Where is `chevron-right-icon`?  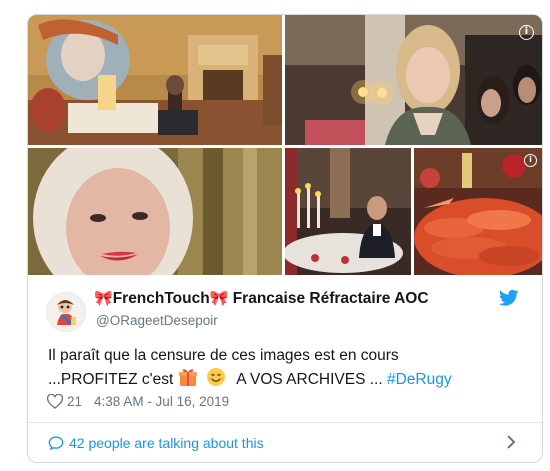
chevron-right-icon is located at coordinates (511, 443).